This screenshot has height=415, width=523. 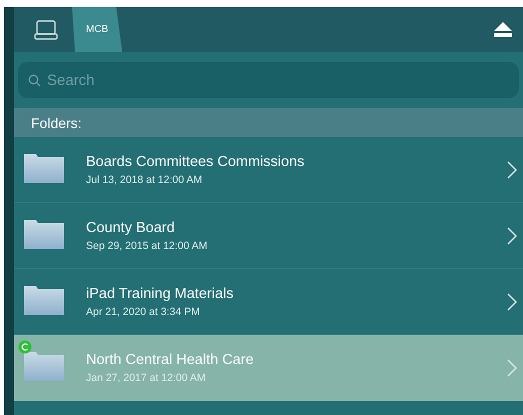 I want to click on tab: MCB, so click(x=97, y=29).